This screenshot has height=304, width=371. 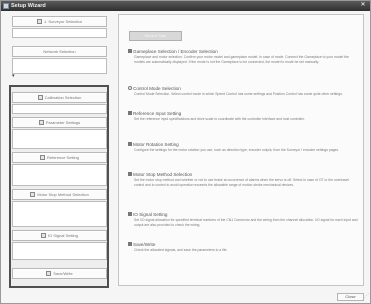 I want to click on title-bar: Setup Wizard ✕, so click(x=185, y=6).